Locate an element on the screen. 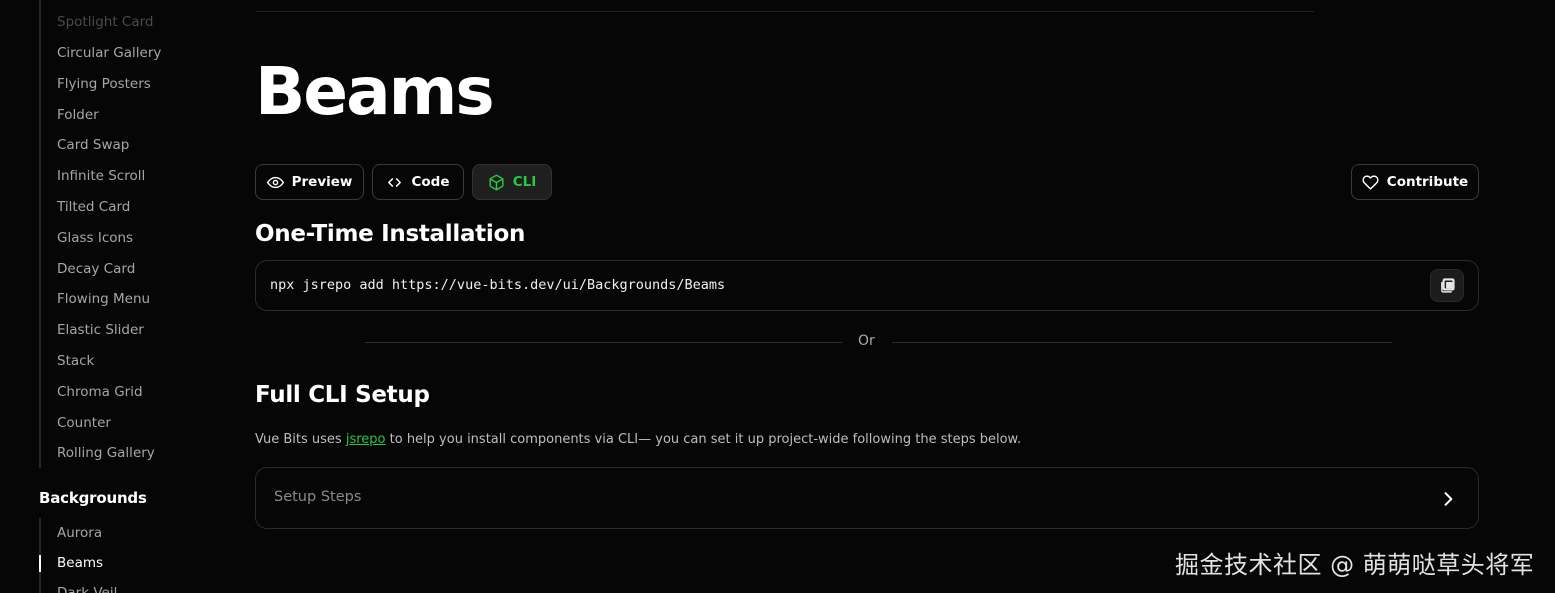  sidebar-item-glass-icons: Glass Icons is located at coordinates (95, 238).